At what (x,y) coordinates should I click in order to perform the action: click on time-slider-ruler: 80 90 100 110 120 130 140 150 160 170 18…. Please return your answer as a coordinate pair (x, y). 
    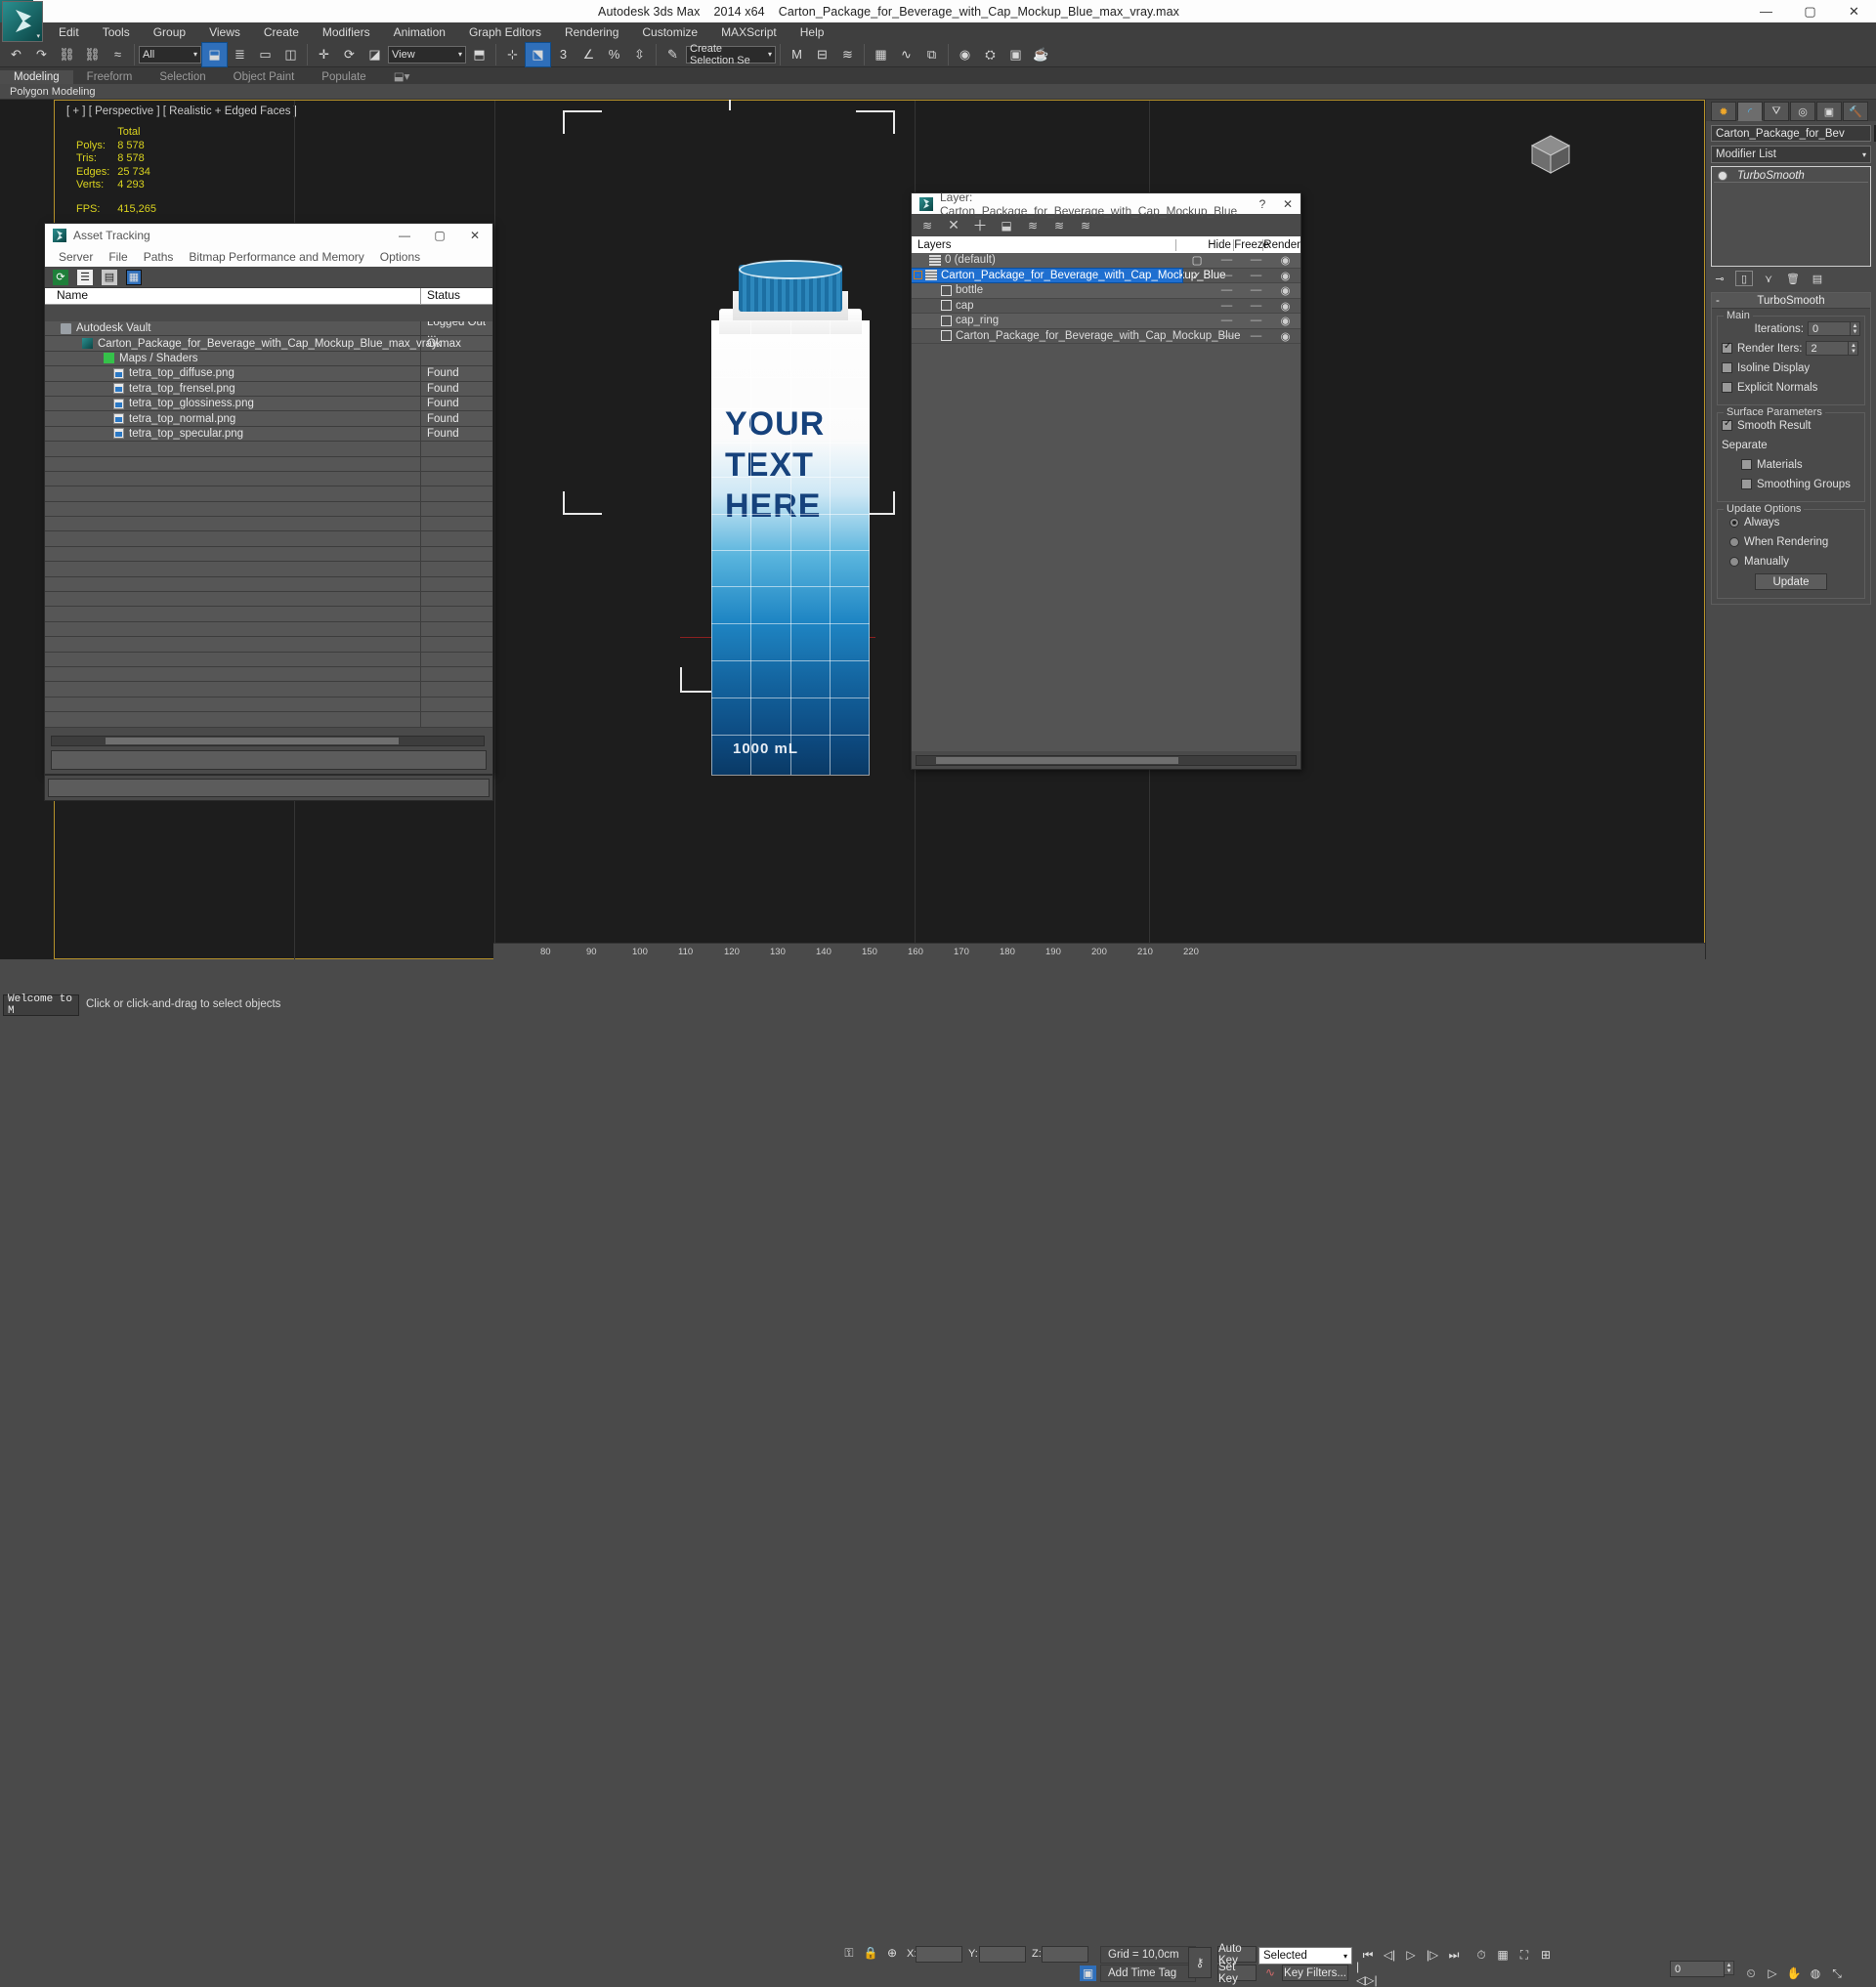
    Looking at the image, I should click on (1099, 952).